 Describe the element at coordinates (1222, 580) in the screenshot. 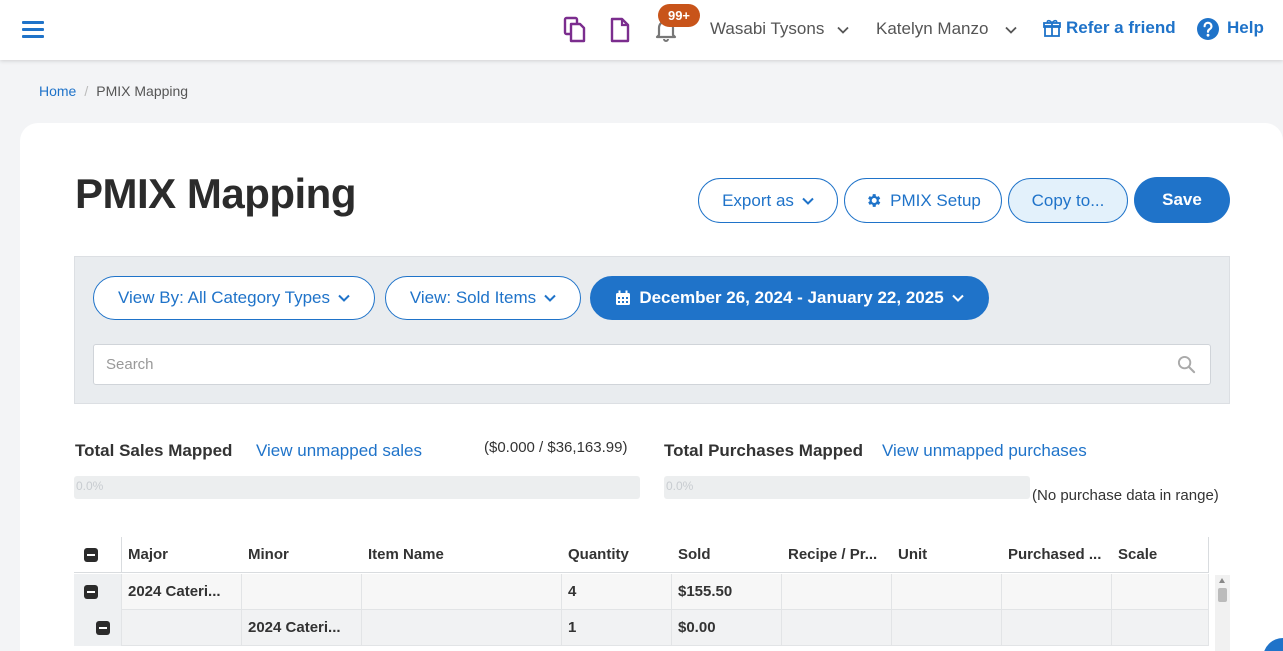

I see `scroll-up-arrow-icon` at that location.